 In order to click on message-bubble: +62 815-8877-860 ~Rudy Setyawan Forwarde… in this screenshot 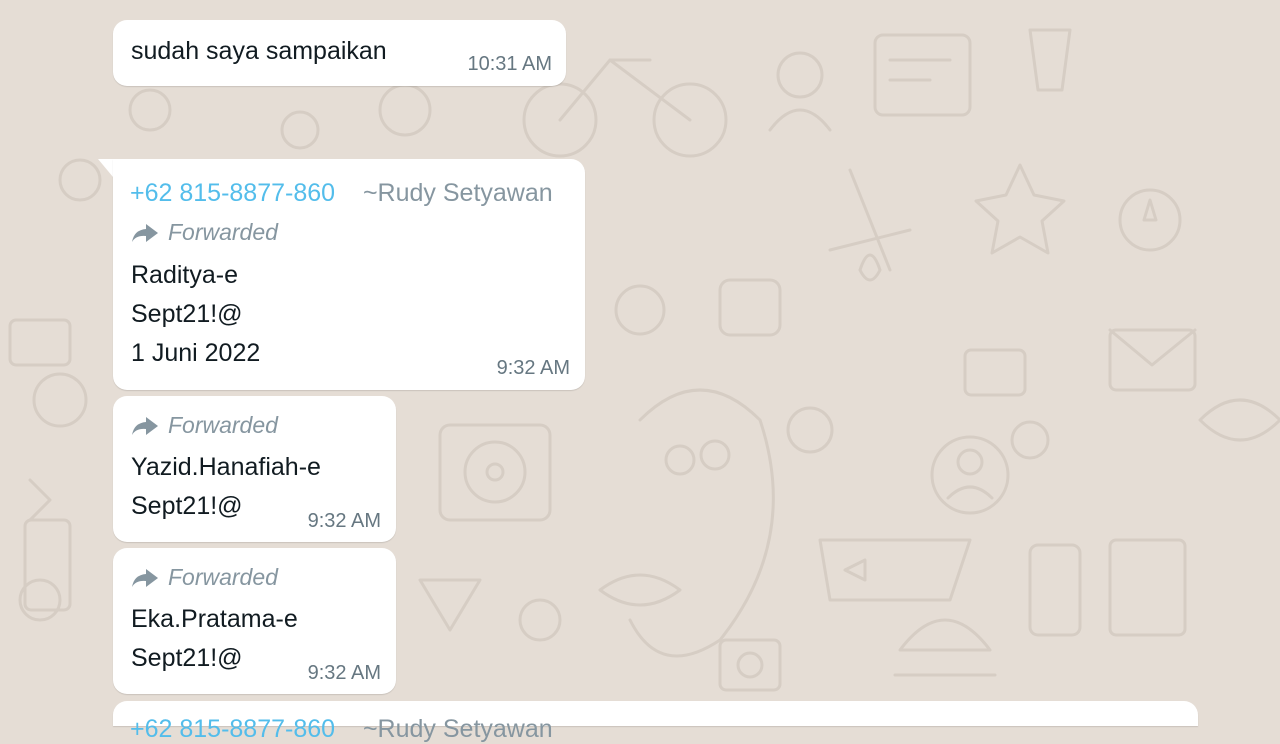, I will do `click(349, 274)`.